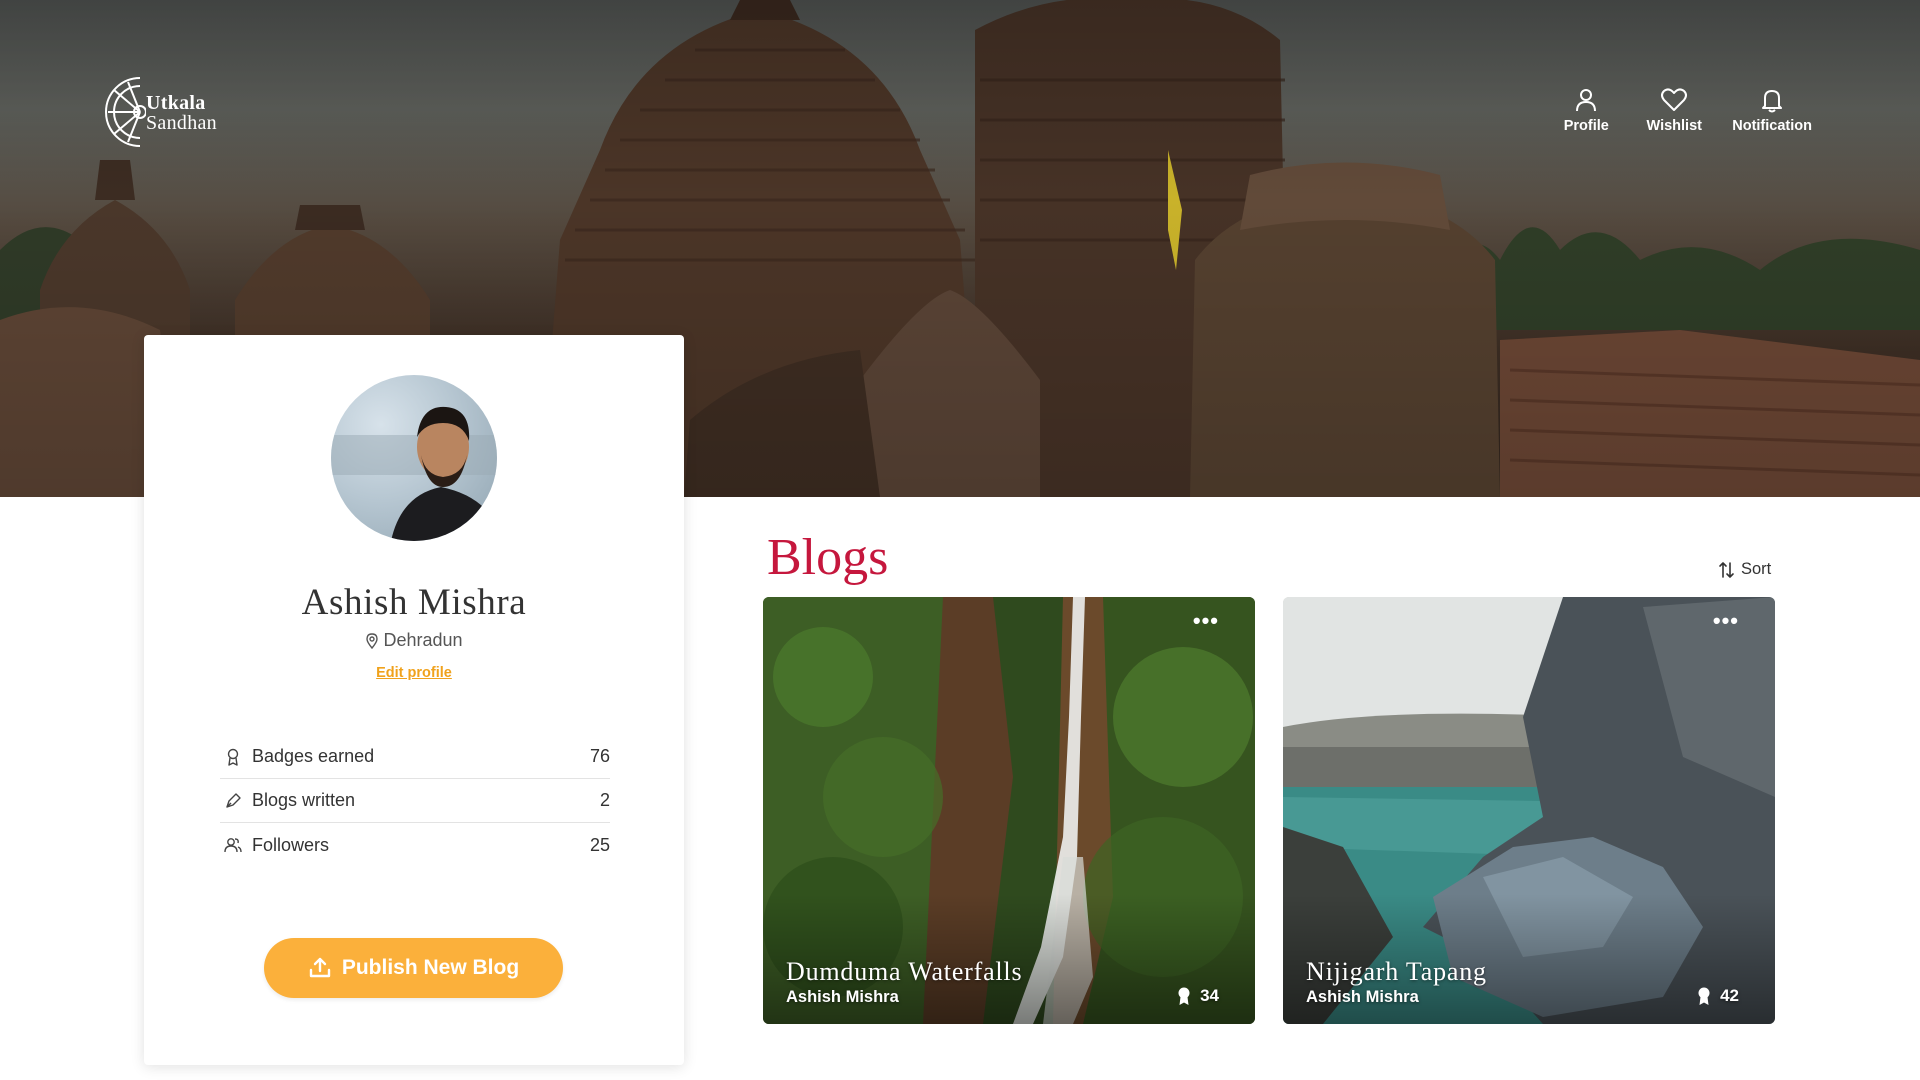 This screenshot has width=1920, height=1080. Describe the element at coordinates (1529, 810) in the screenshot. I see `blog-card-nijigarh: ••• Nijigarh Tapang Ashish Mishra 42` at that location.